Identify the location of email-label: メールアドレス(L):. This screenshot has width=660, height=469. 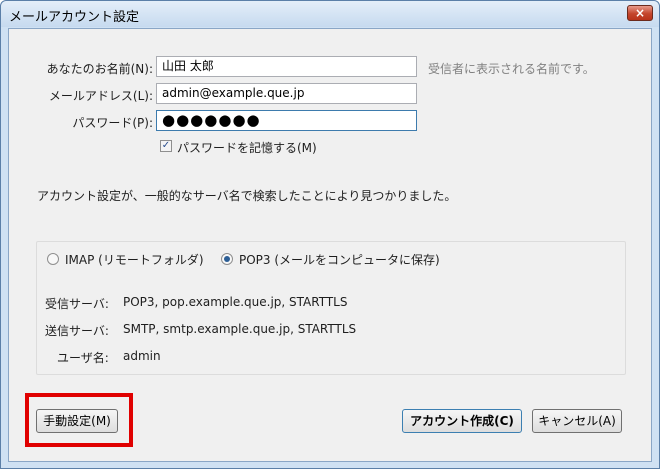
(100, 96).